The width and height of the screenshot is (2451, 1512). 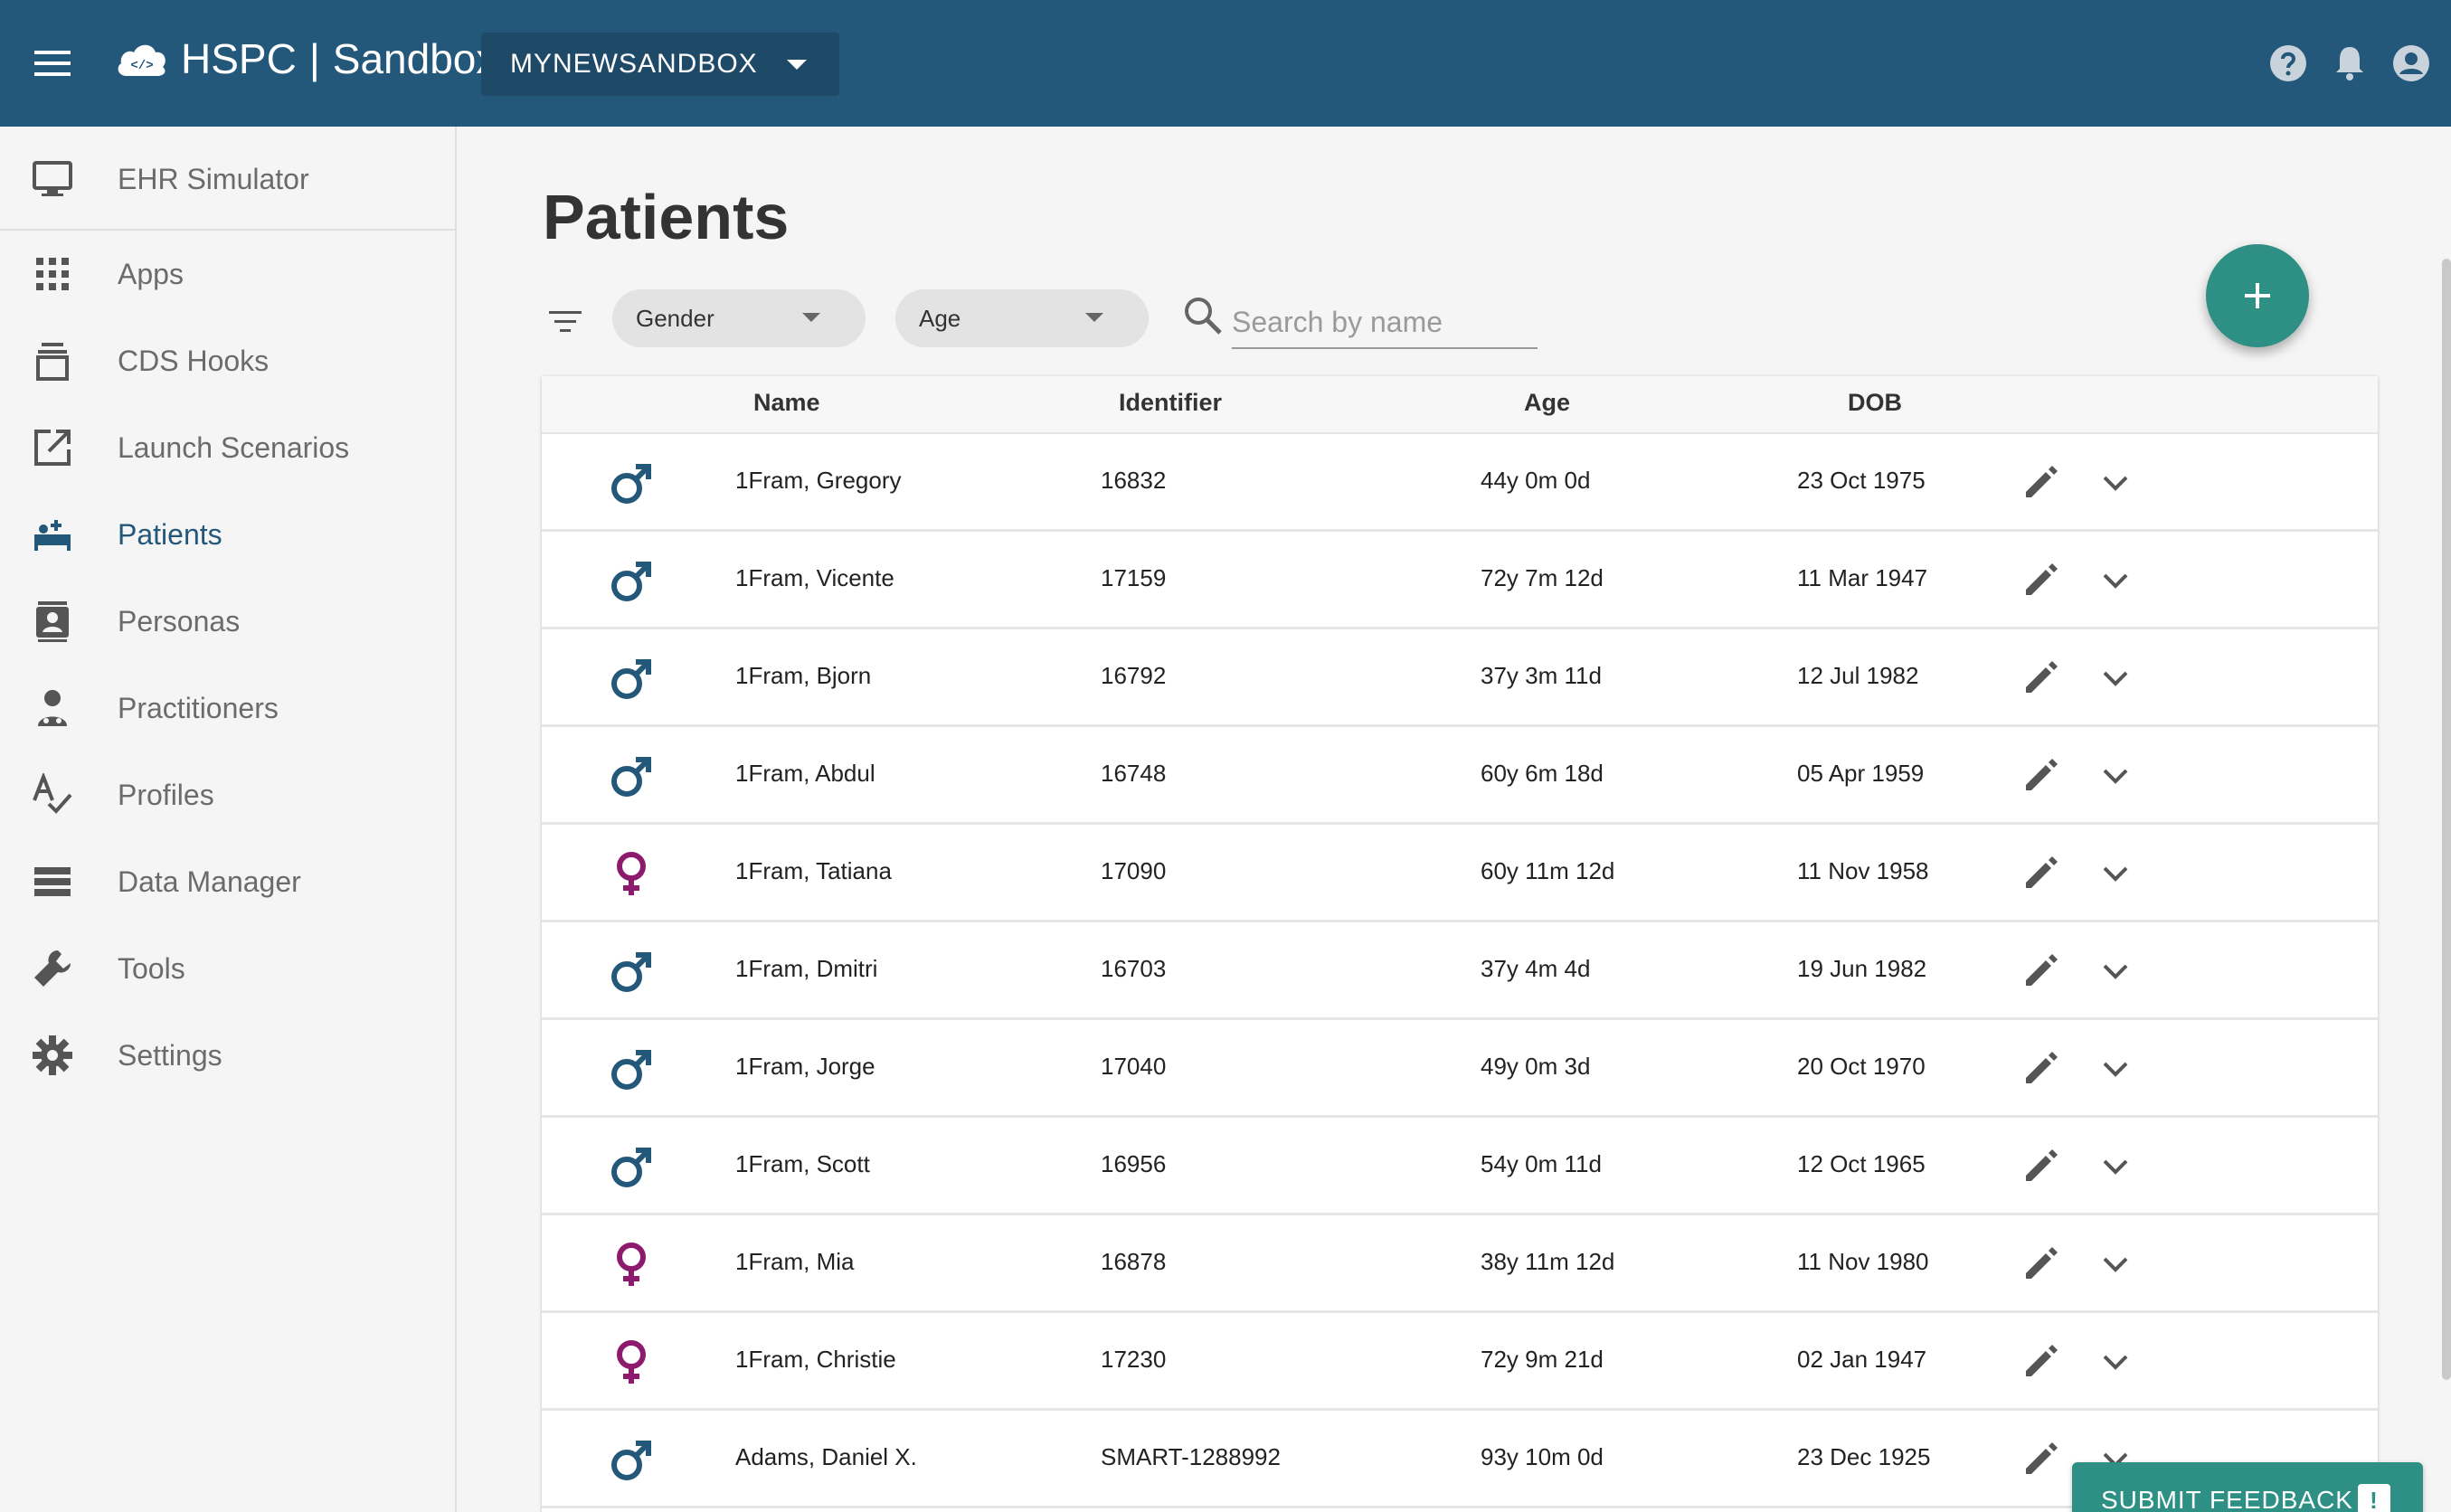 What do you see at coordinates (2411, 63) in the screenshot?
I see `account-icon` at bounding box center [2411, 63].